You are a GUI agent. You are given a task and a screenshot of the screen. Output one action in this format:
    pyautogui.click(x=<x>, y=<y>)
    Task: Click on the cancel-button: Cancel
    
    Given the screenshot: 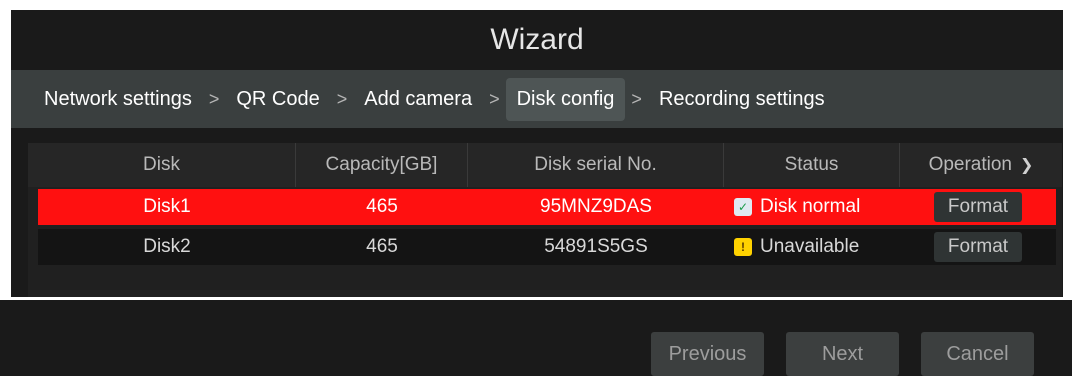 What is the action you would take?
    pyautogui.click(x=977, y=354)
    